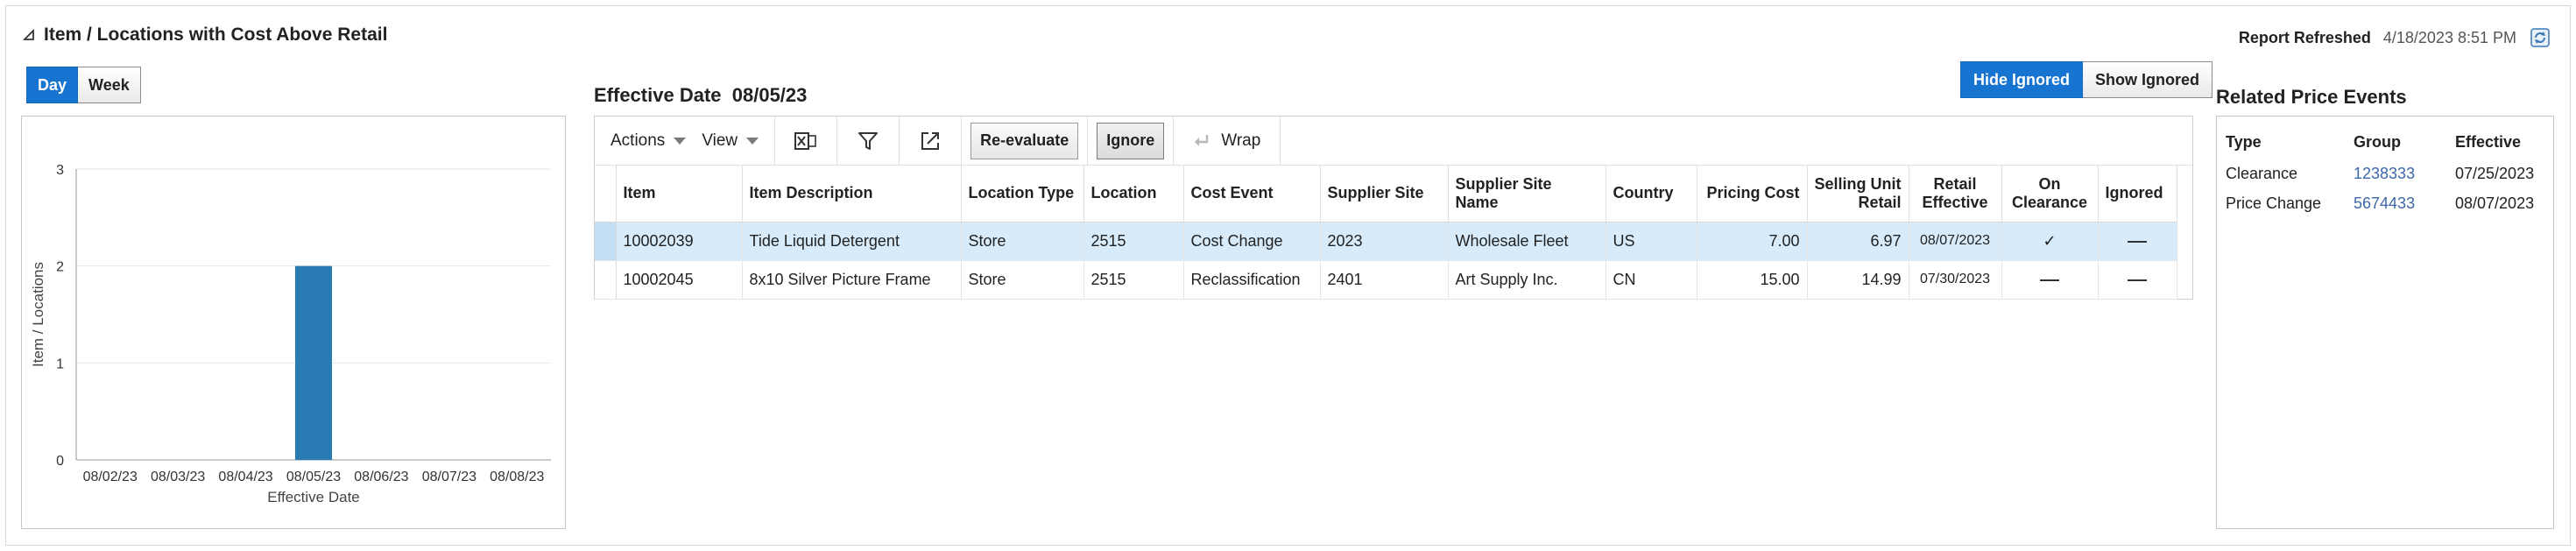 The width and height of the screenshot is (2576, 551). What do you see at coordinates (1393, 141) in the screenshot?
I see `table-toolbar: Actions View Re-evaluate Ignore Wrap` at bounding box center [1393, 141].